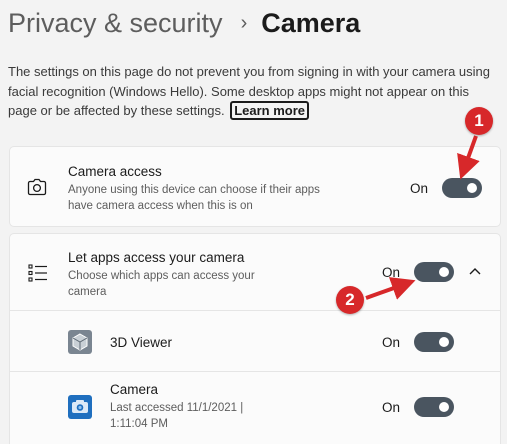  Describe the element at coordinates (422, 217) in the screenshot. I see `annotation-arrows` at that location.